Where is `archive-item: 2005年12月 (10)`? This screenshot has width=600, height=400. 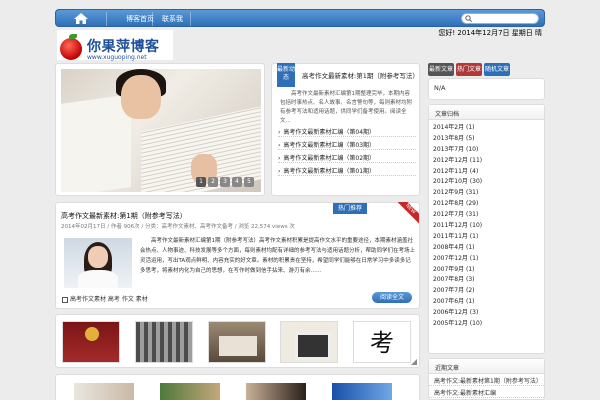
archive-item: 2005年12月 (10) is located at coordinates (488, 324).